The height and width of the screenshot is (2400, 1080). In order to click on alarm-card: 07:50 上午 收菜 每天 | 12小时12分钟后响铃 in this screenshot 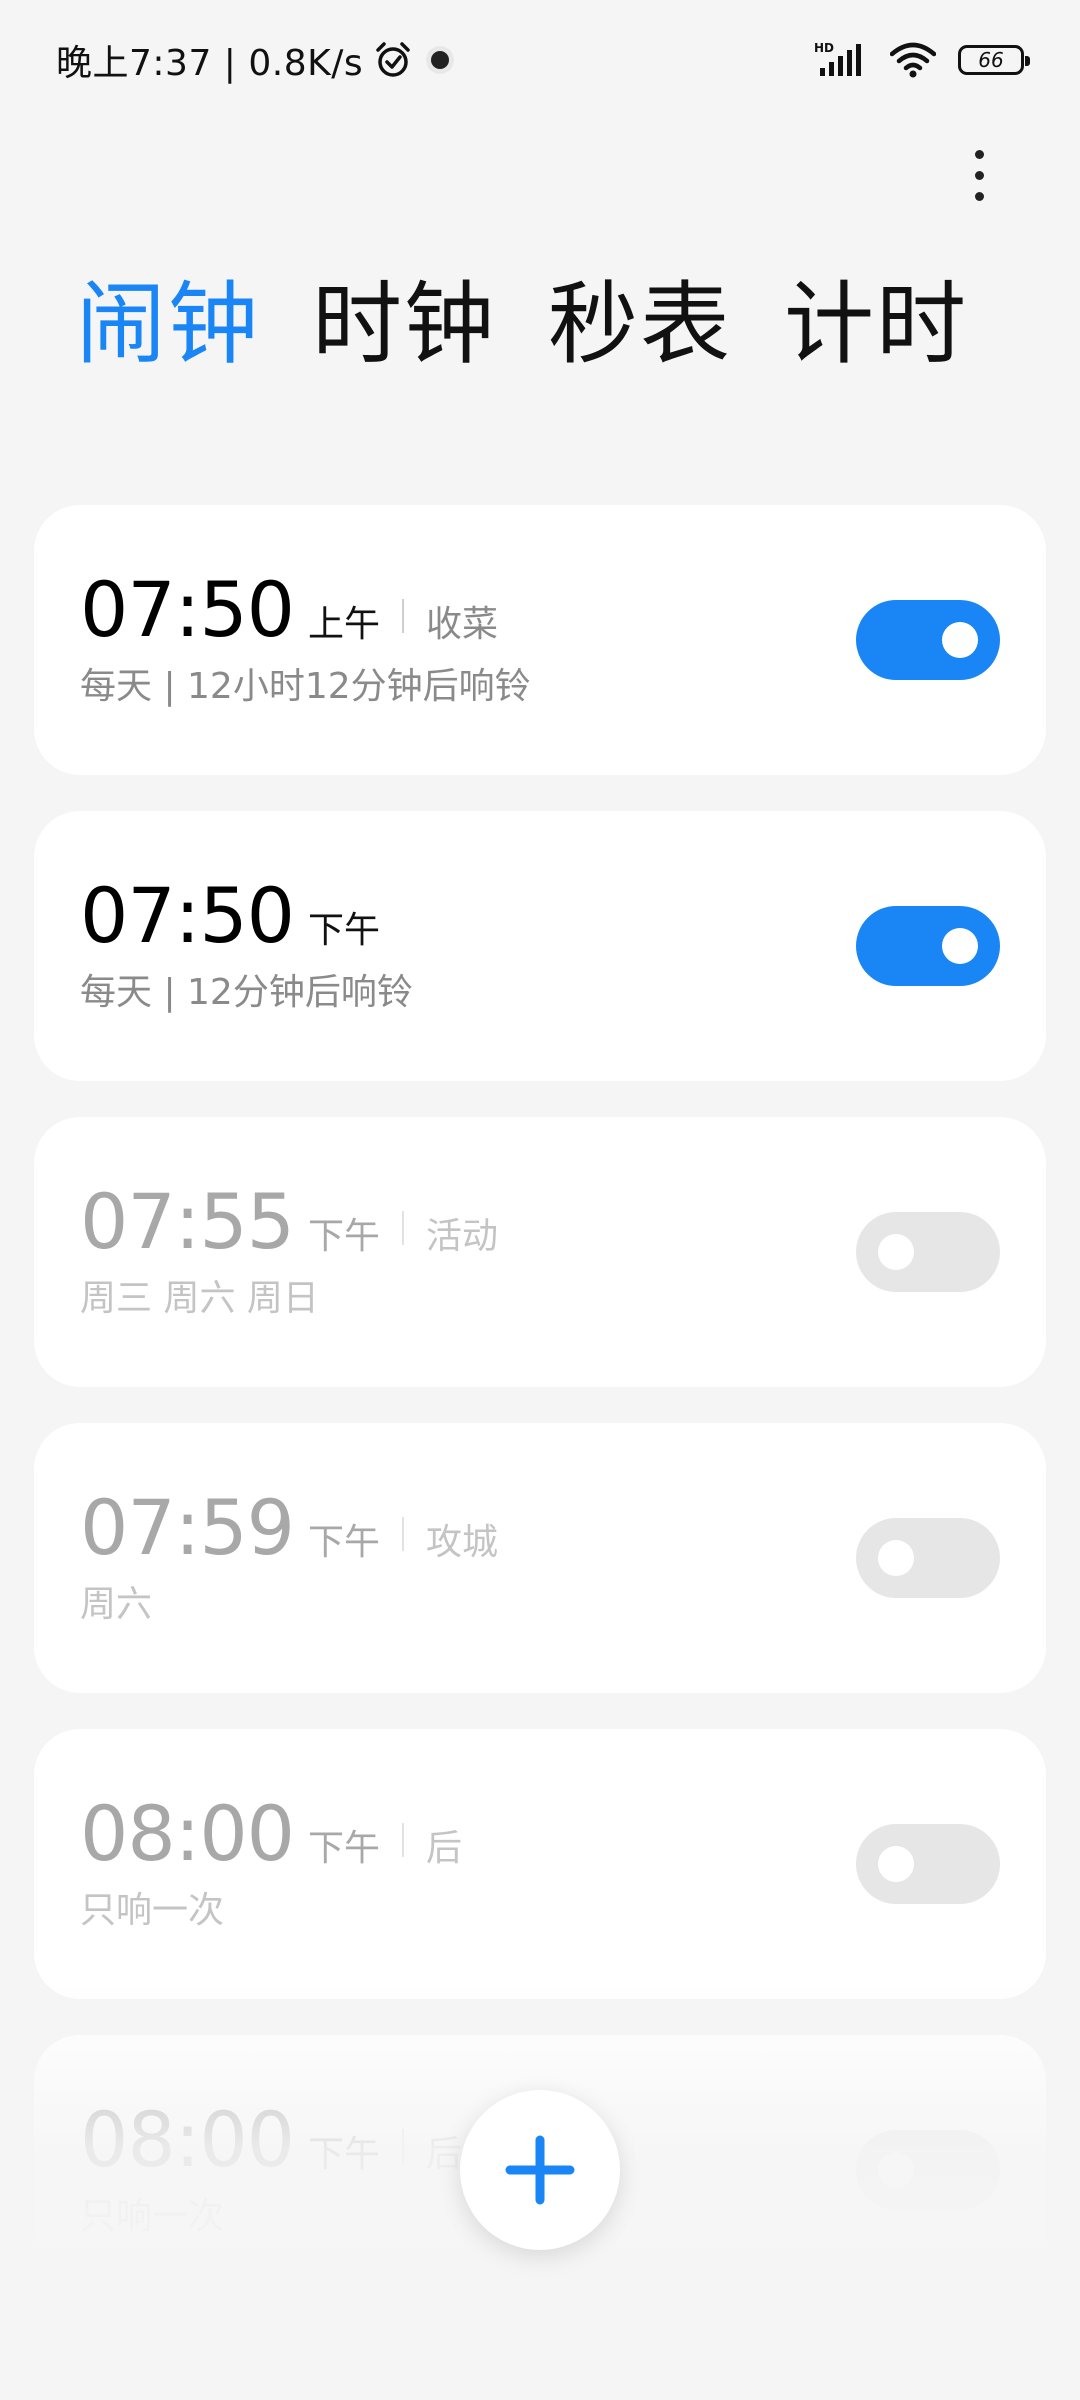, I will do `click(540, 640)`.